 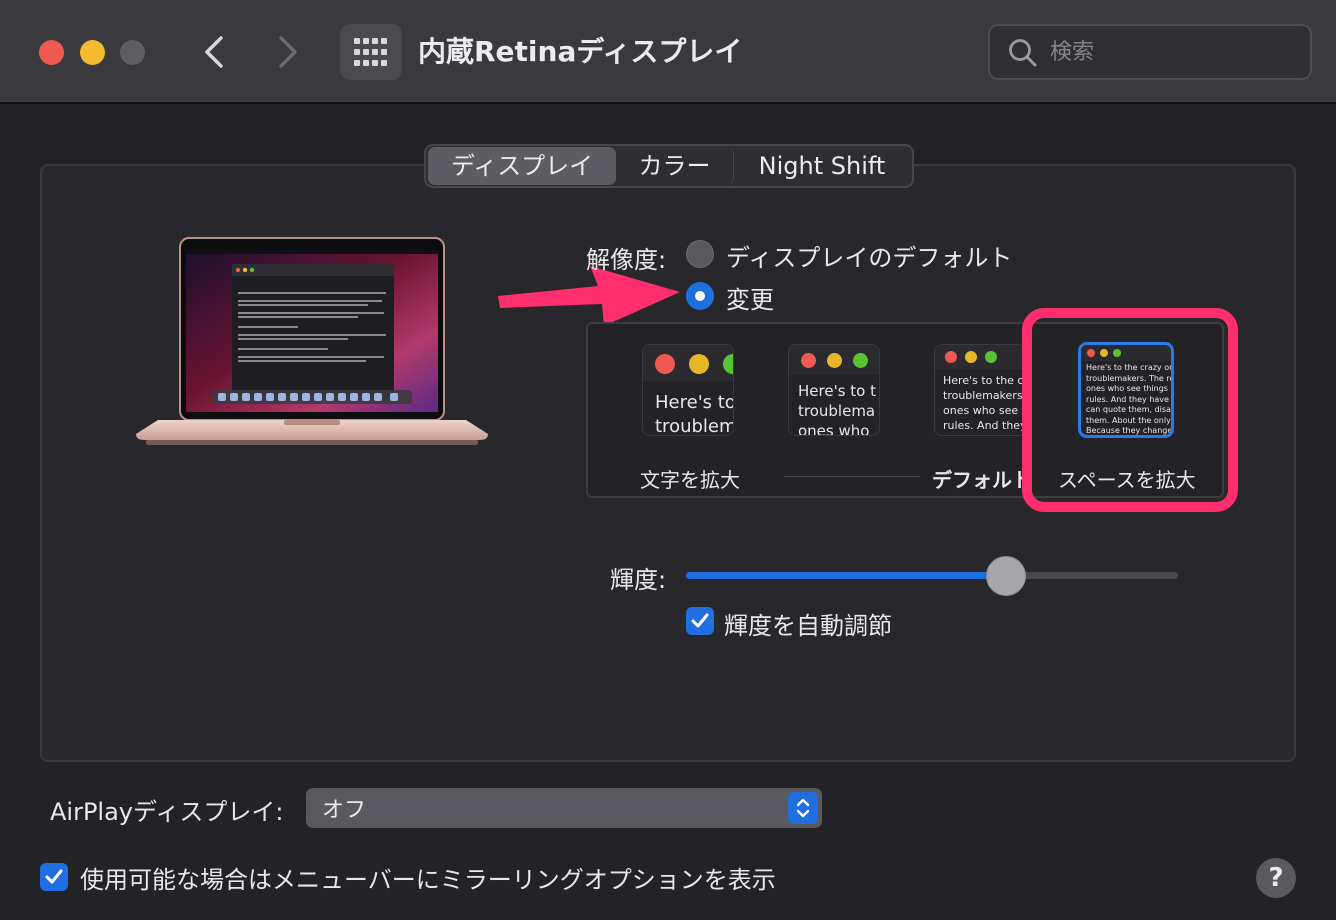 I want to click on radio-default-label: ディスプレイのデフォルト, so click(x=869, y=255).